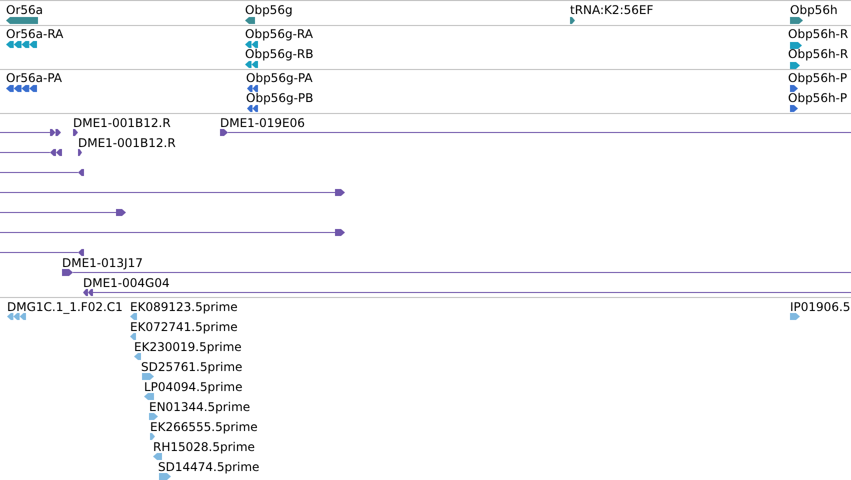 The image size is (851, 480). I want to click on feature-label: tRNA:K2:56EF, so click(612, 10).